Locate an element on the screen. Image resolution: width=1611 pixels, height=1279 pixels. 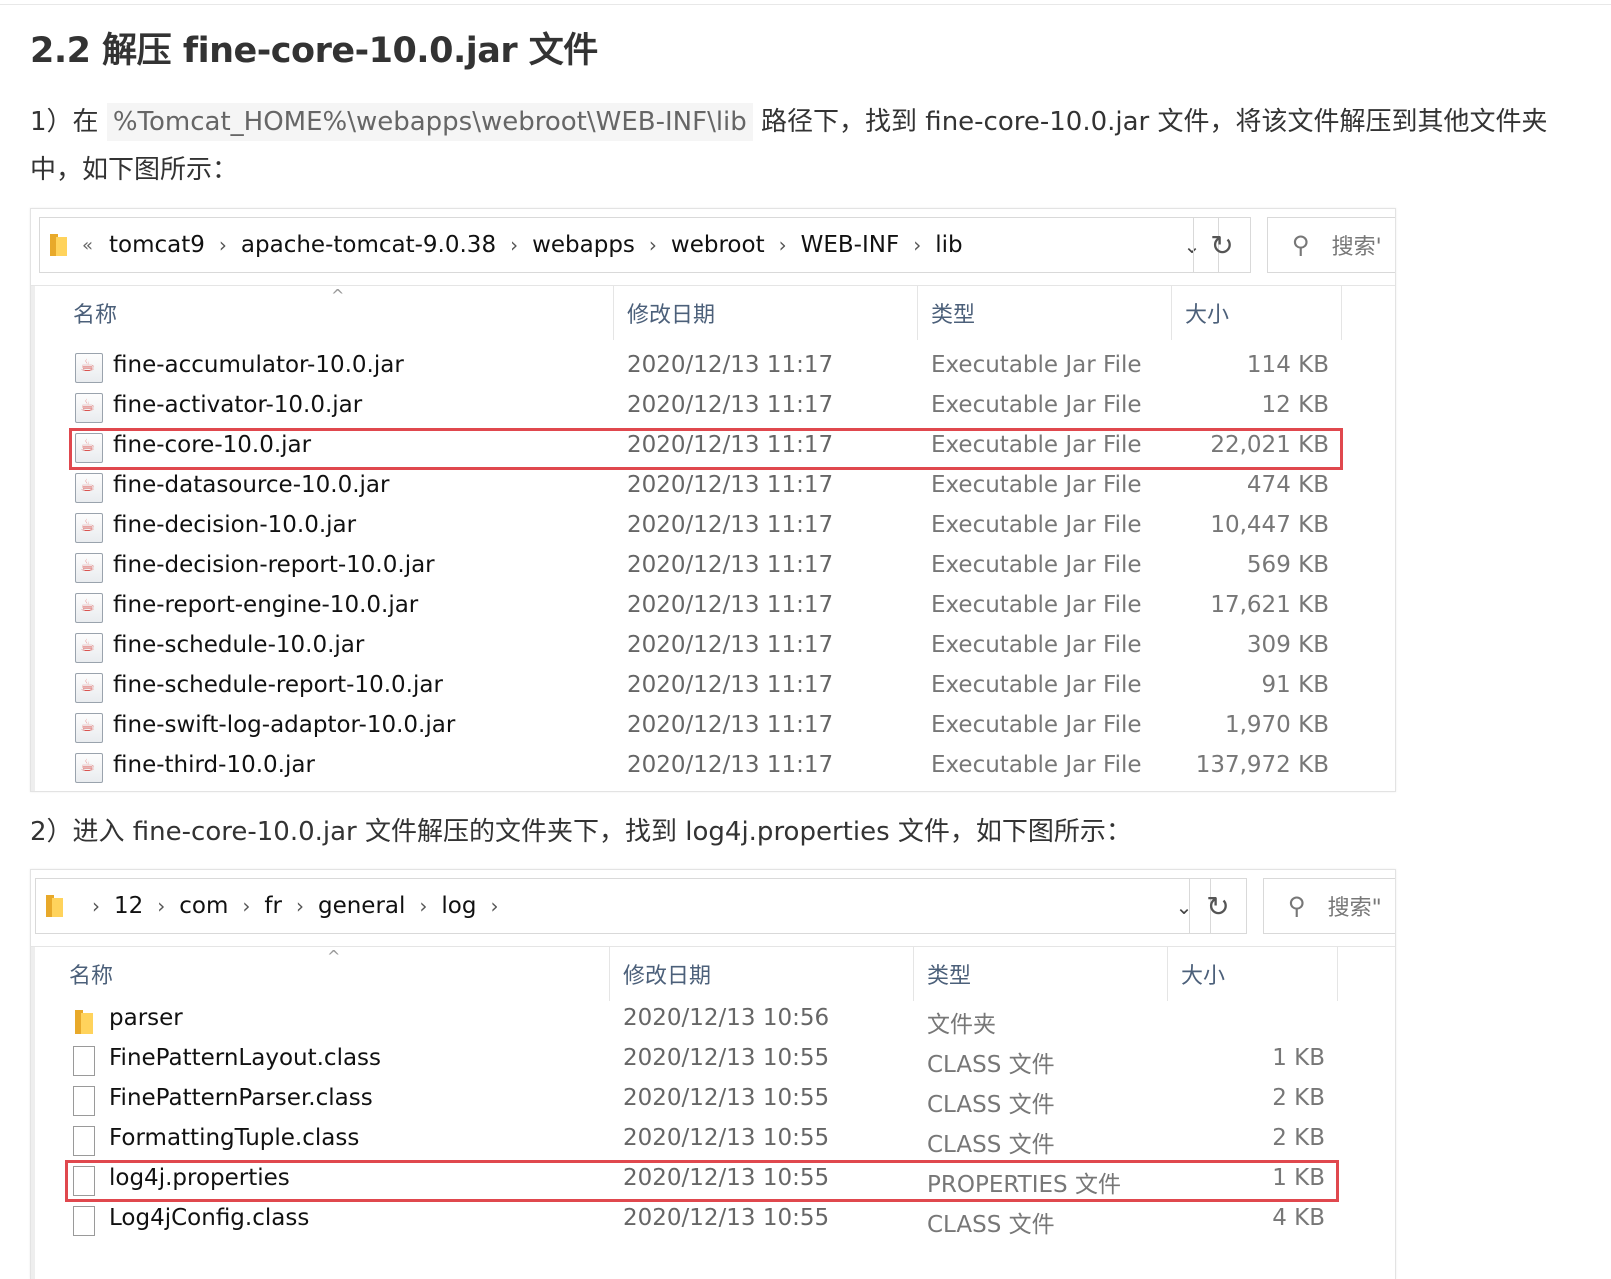
address-bar: › 12 › com › fr › general › log › ⌄ is located at coordinates (623, 906).